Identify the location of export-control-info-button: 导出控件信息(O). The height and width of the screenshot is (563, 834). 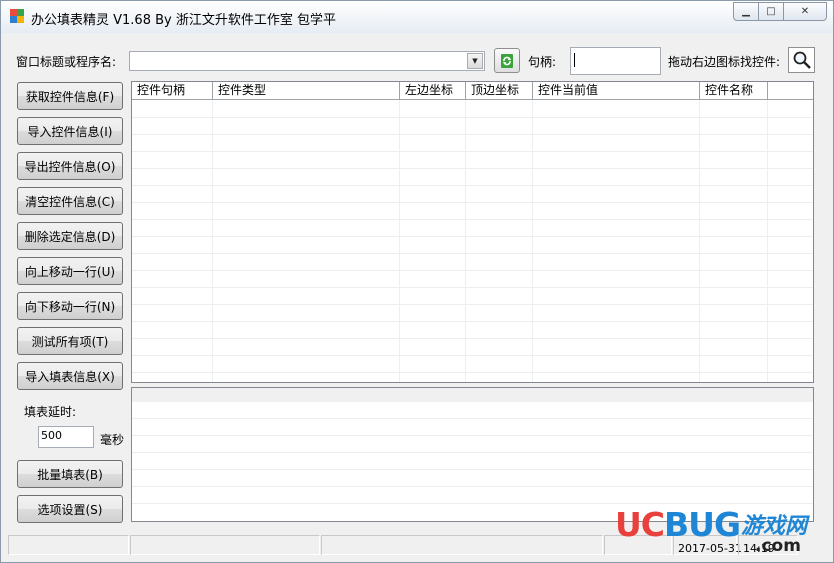
(70, 166).